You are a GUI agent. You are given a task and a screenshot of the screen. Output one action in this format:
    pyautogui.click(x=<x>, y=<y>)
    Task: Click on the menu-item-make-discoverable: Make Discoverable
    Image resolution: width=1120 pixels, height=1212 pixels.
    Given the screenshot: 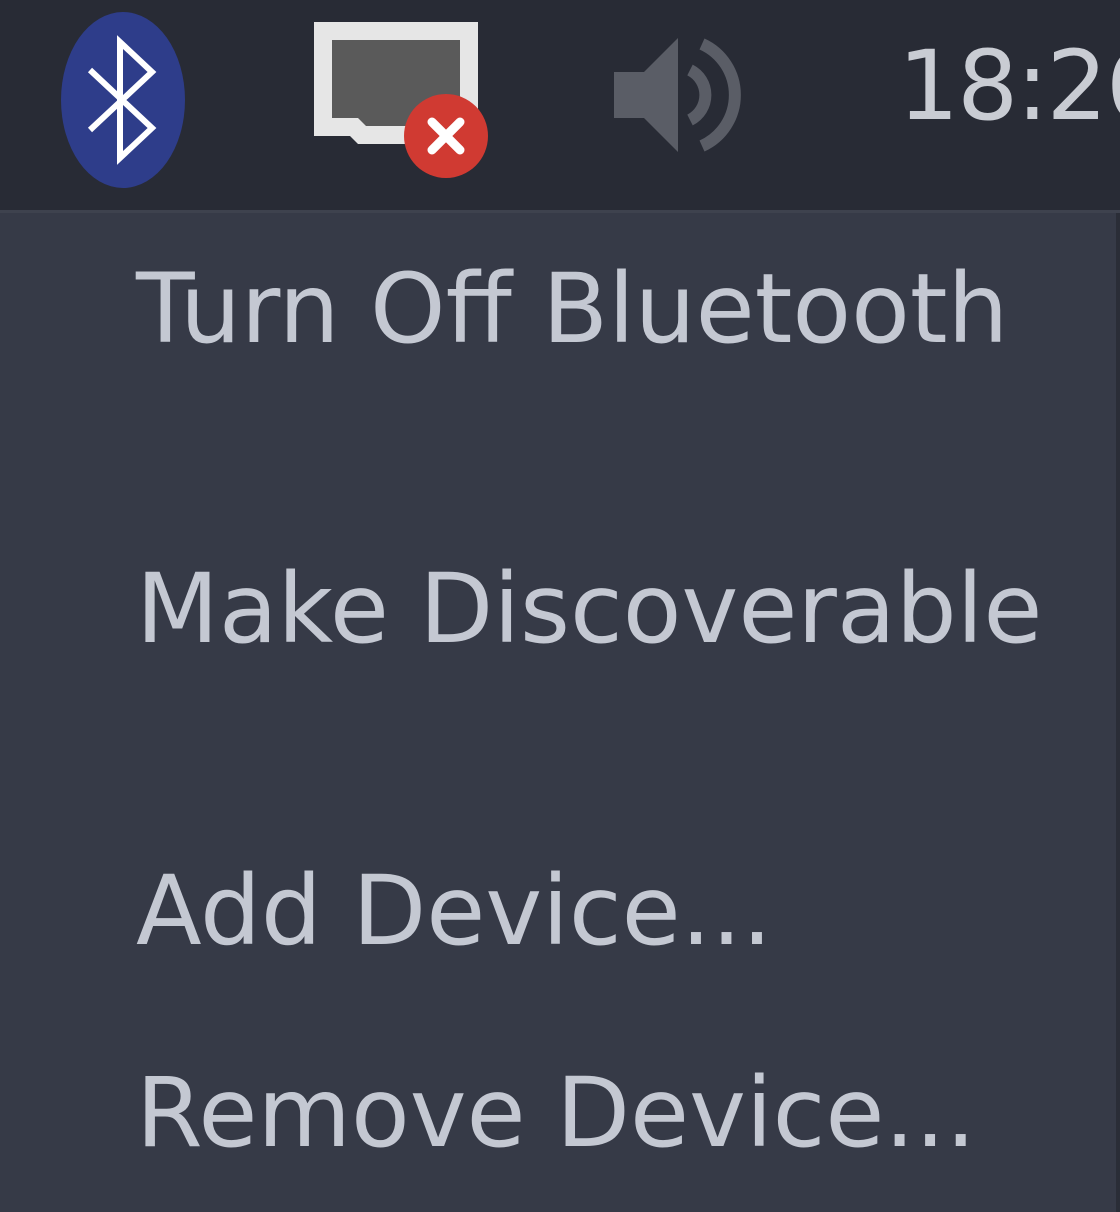 What is the action you would take?
    pyautogui.click(x=589, y=609)
    